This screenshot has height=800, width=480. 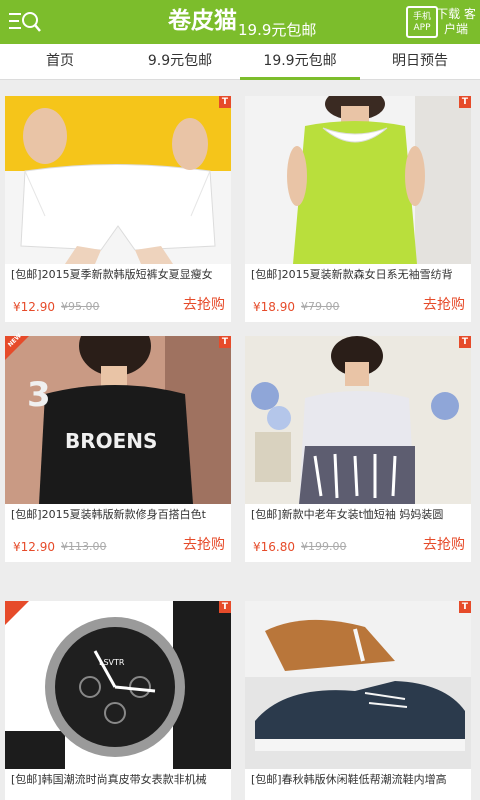 What do you see at coordinates (39, 395) in the screenshot?
I see `svg-text: 3` at bounding box center [39, 395].